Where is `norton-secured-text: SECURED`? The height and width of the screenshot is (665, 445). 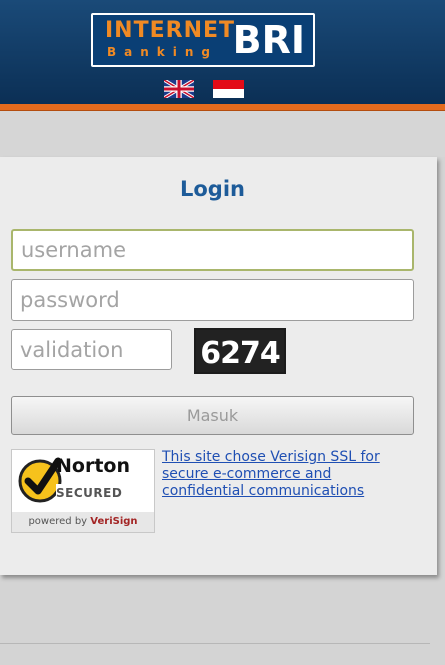 norton-secured-text: SECURED is located at coordinates (101, 493).